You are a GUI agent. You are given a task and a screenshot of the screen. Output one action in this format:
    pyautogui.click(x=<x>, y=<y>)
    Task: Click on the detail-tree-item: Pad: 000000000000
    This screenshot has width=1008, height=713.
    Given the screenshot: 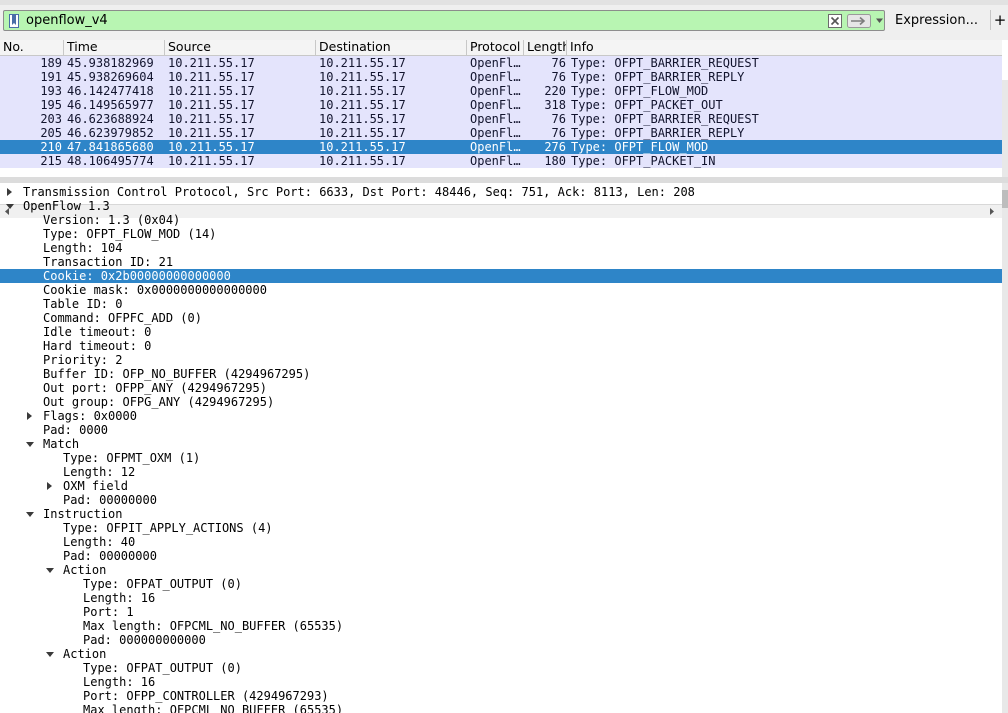 What is the action you would take?
    pyautogui.click(x=501, y=640)
    